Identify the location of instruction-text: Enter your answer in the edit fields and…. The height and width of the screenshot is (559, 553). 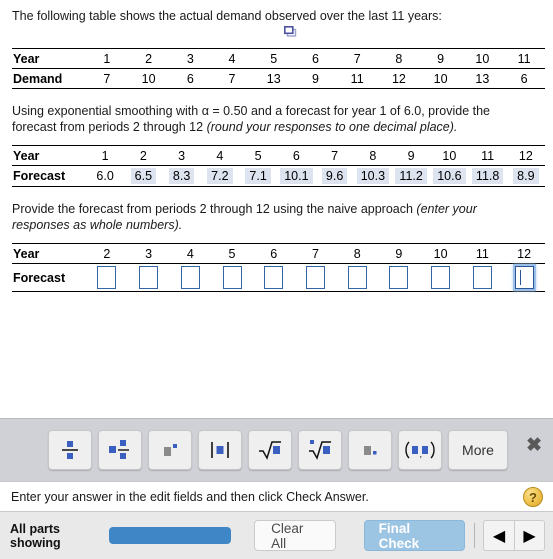
(190, 496).